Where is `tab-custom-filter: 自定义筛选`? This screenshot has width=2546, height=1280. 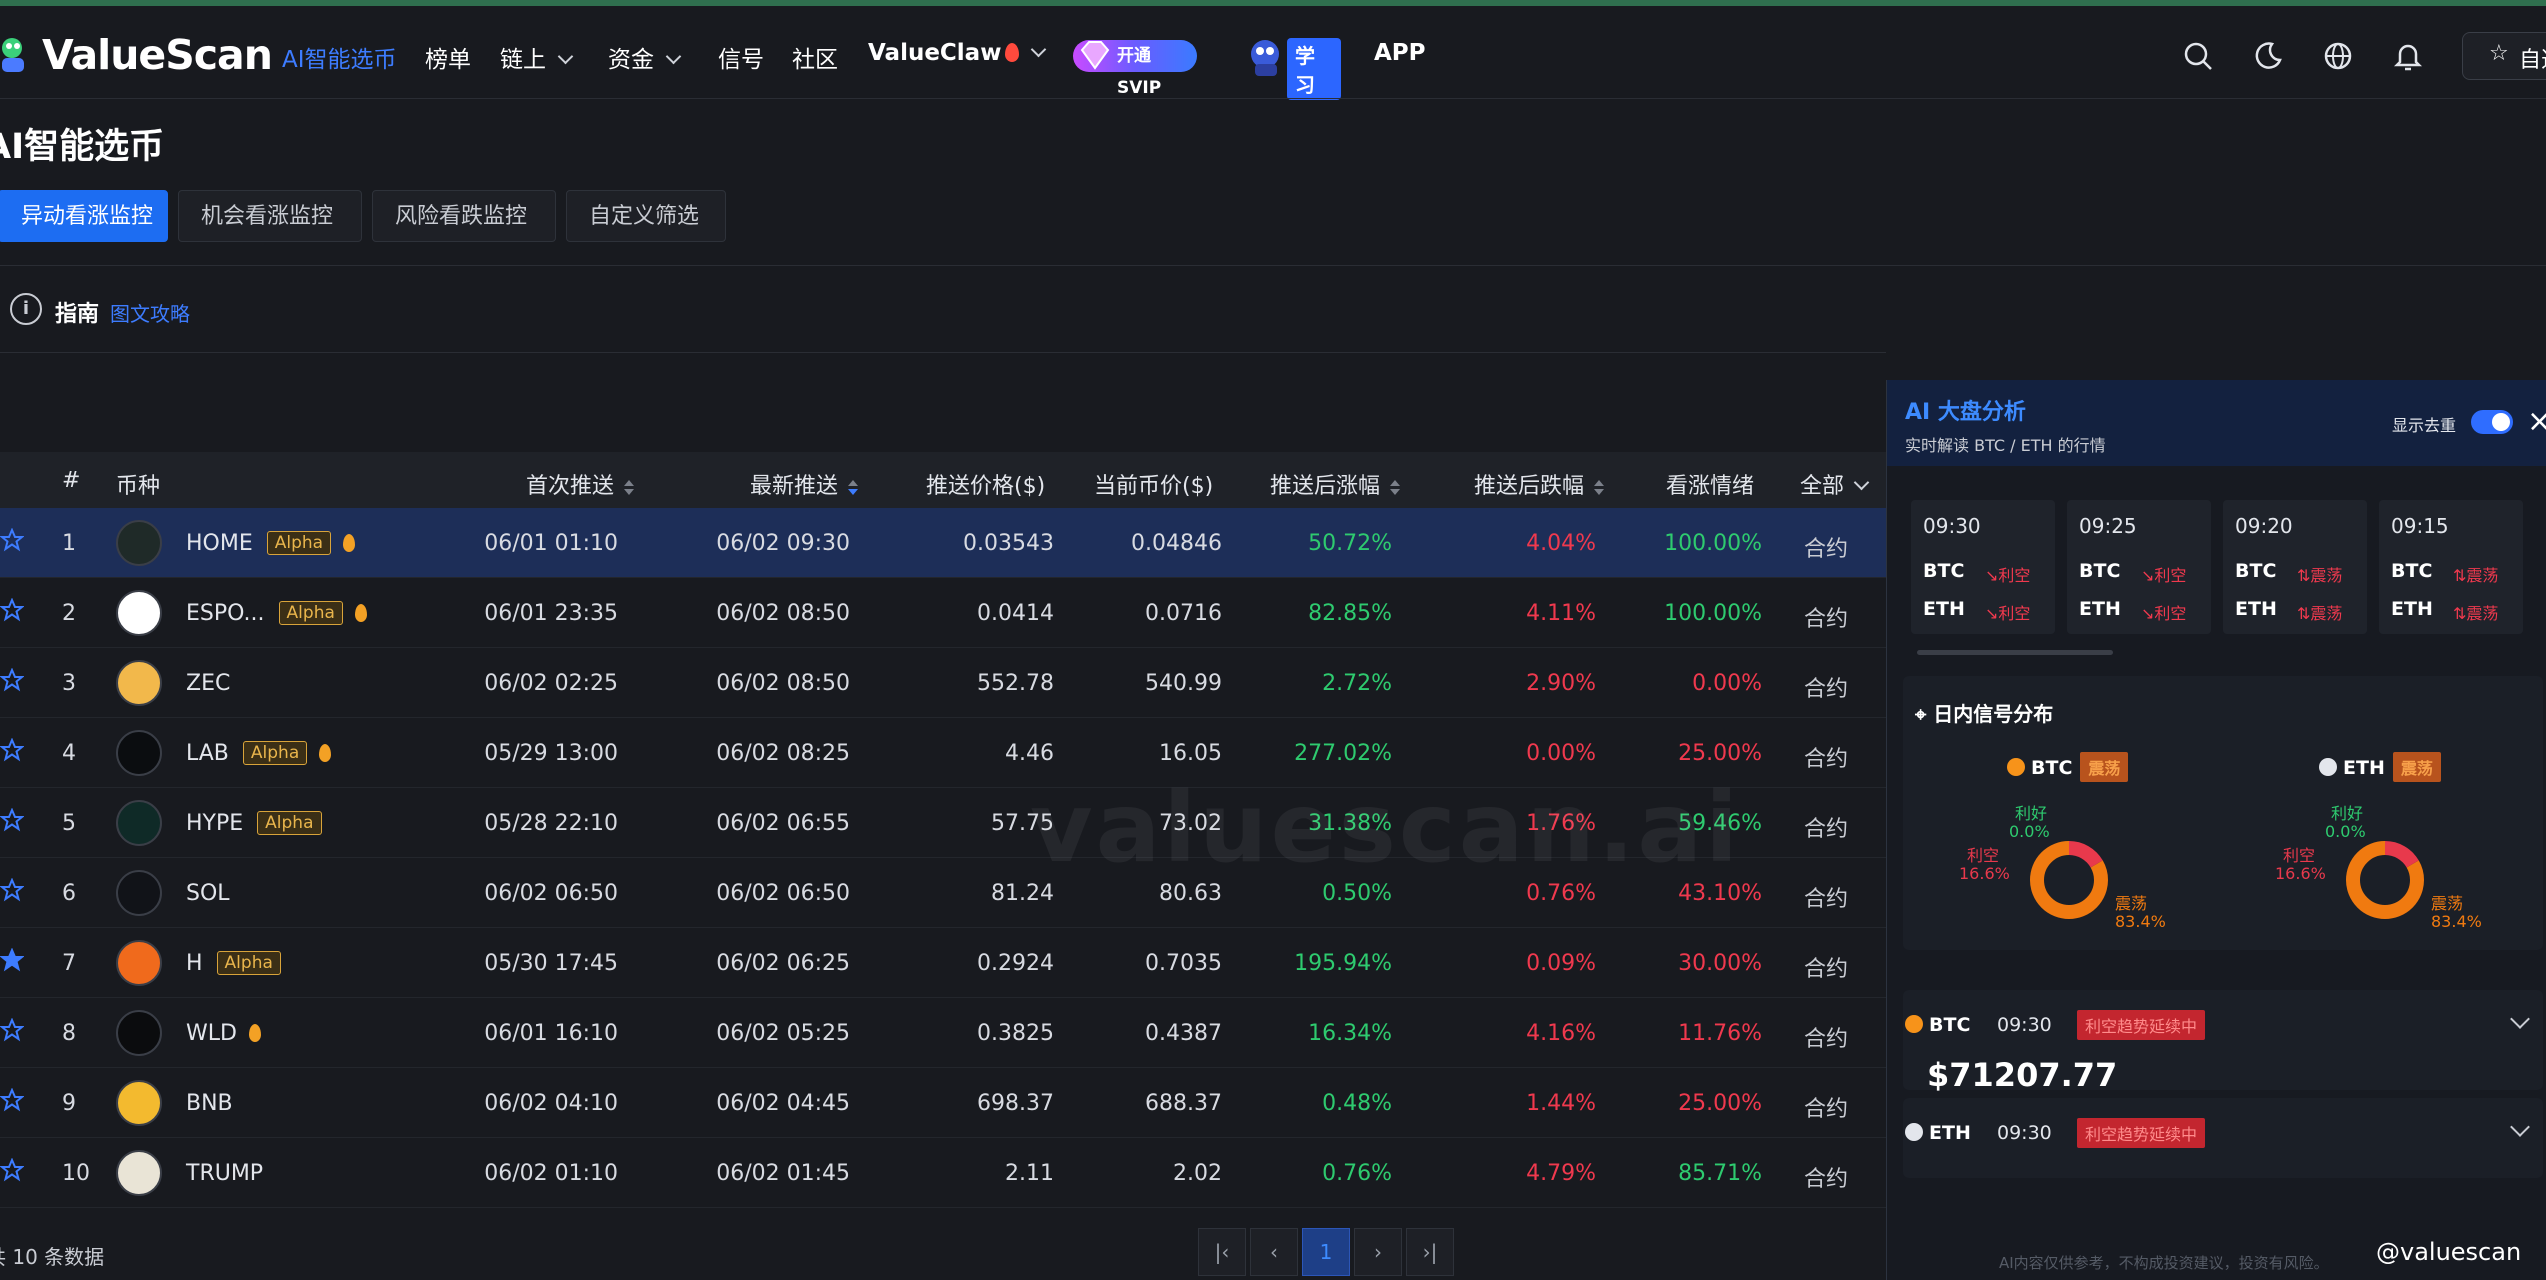
tab-custom-filter: 自定义筛选 is located at coordinates (646, 216).